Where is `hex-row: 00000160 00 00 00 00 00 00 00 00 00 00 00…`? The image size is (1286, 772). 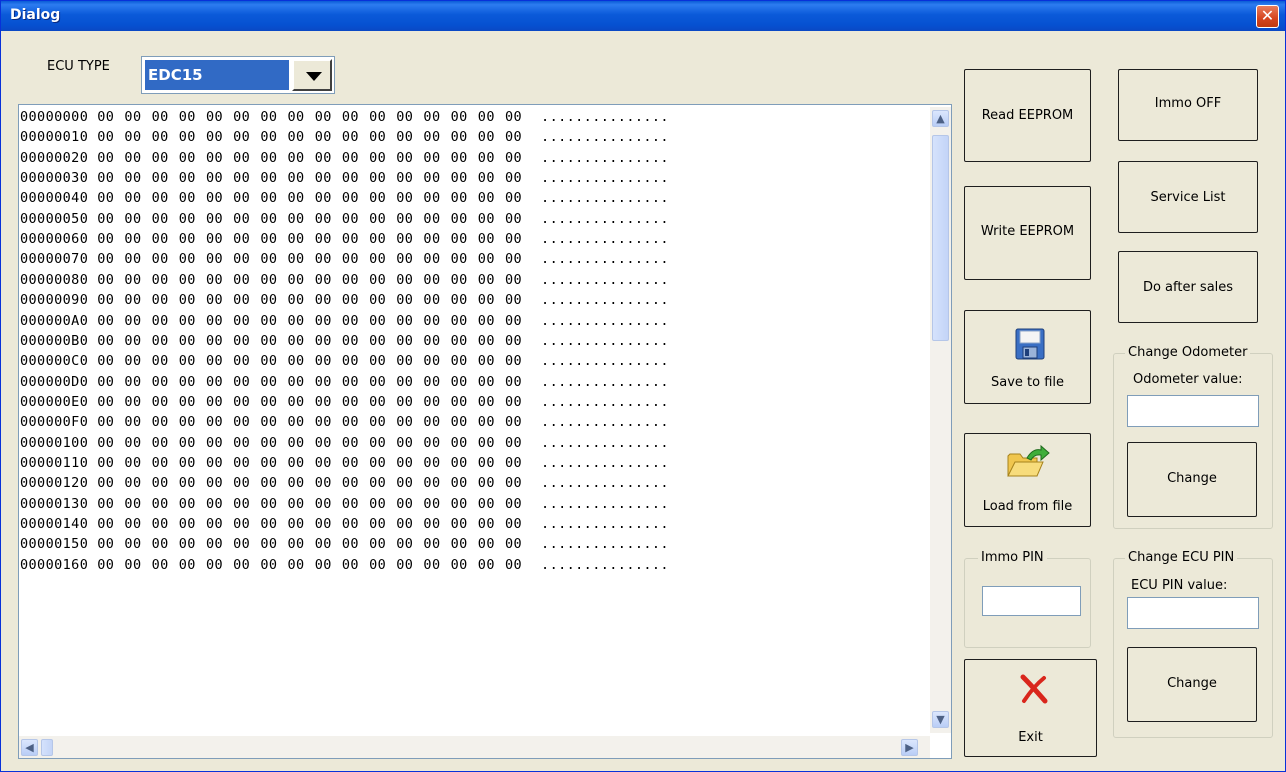 hex-row: 00000160 00 00 00 00 00 00 00 00 00 00 00… is located at coordinates (344, 567).